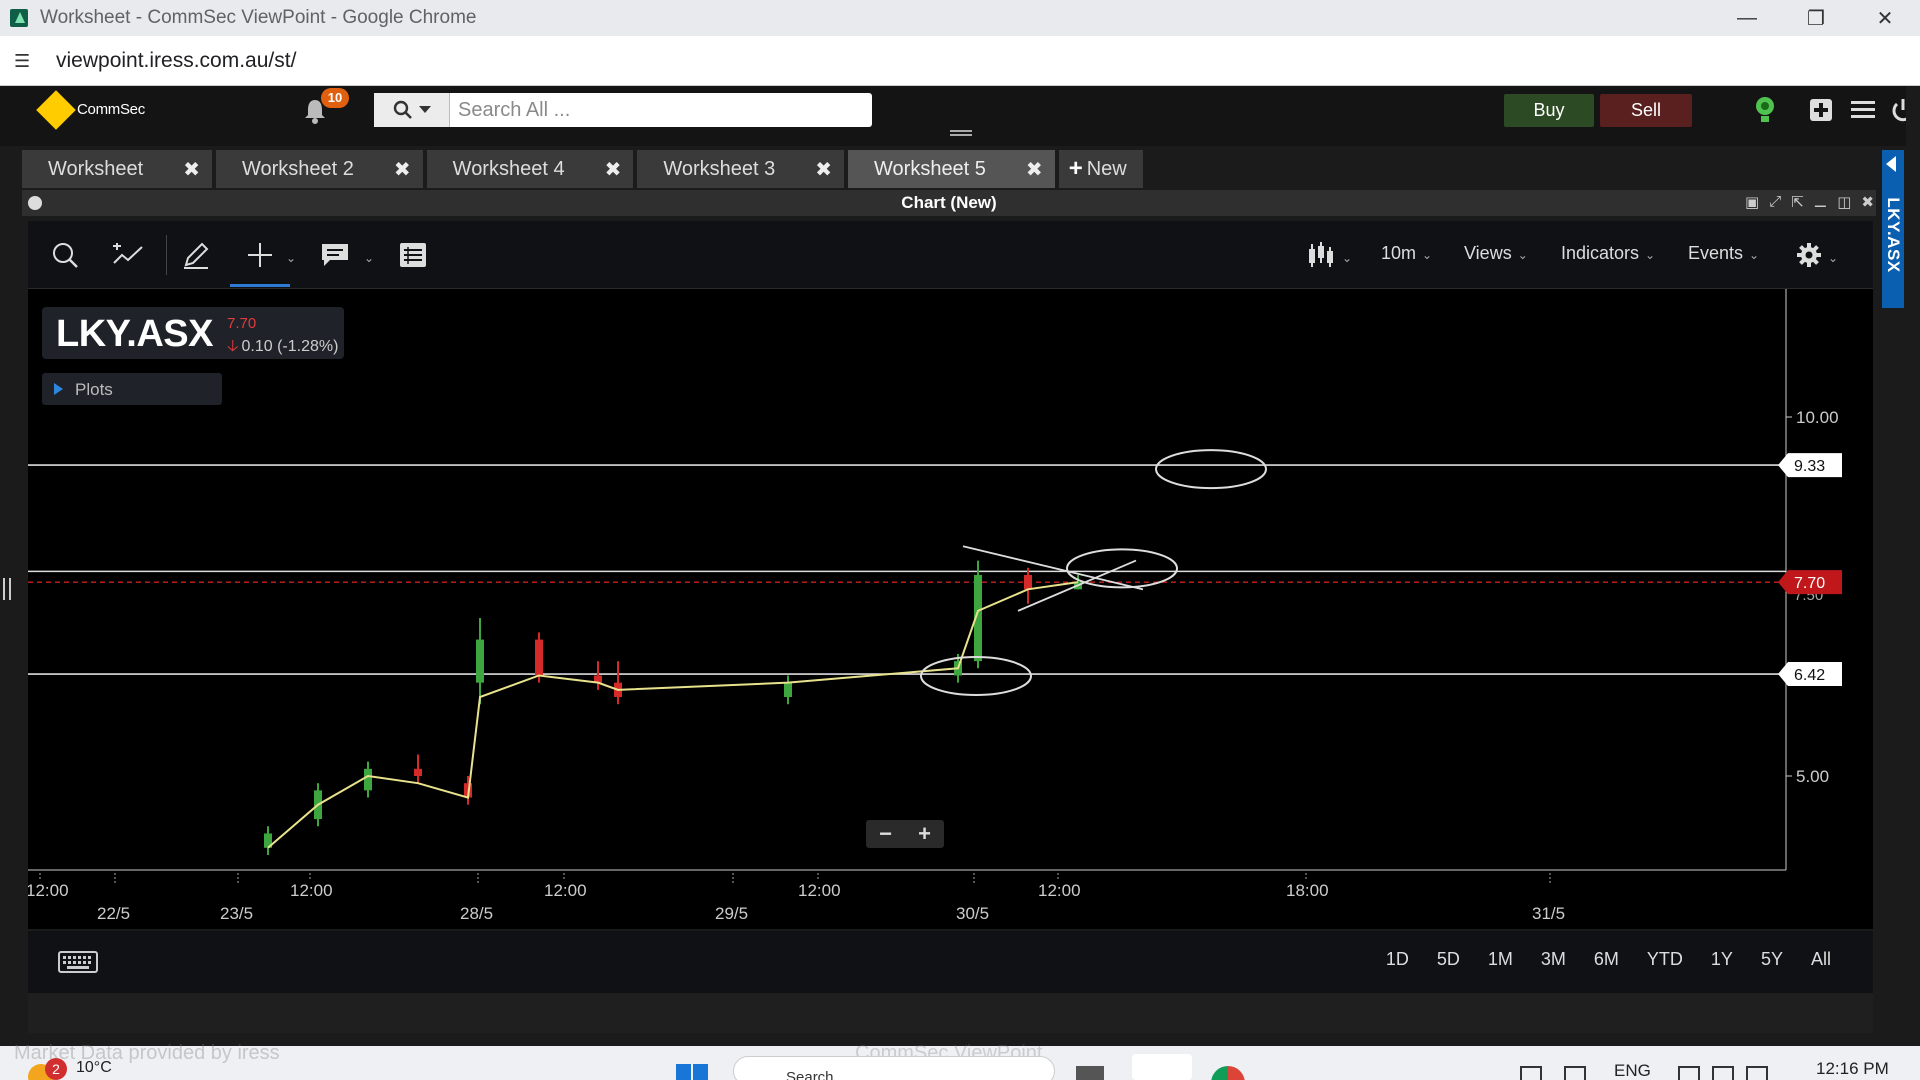 The image size is (1920, 1080). Describe the element at coordinates (1548, 913) in the screenshot. I see `date-axis-label: 31/5` at that location.